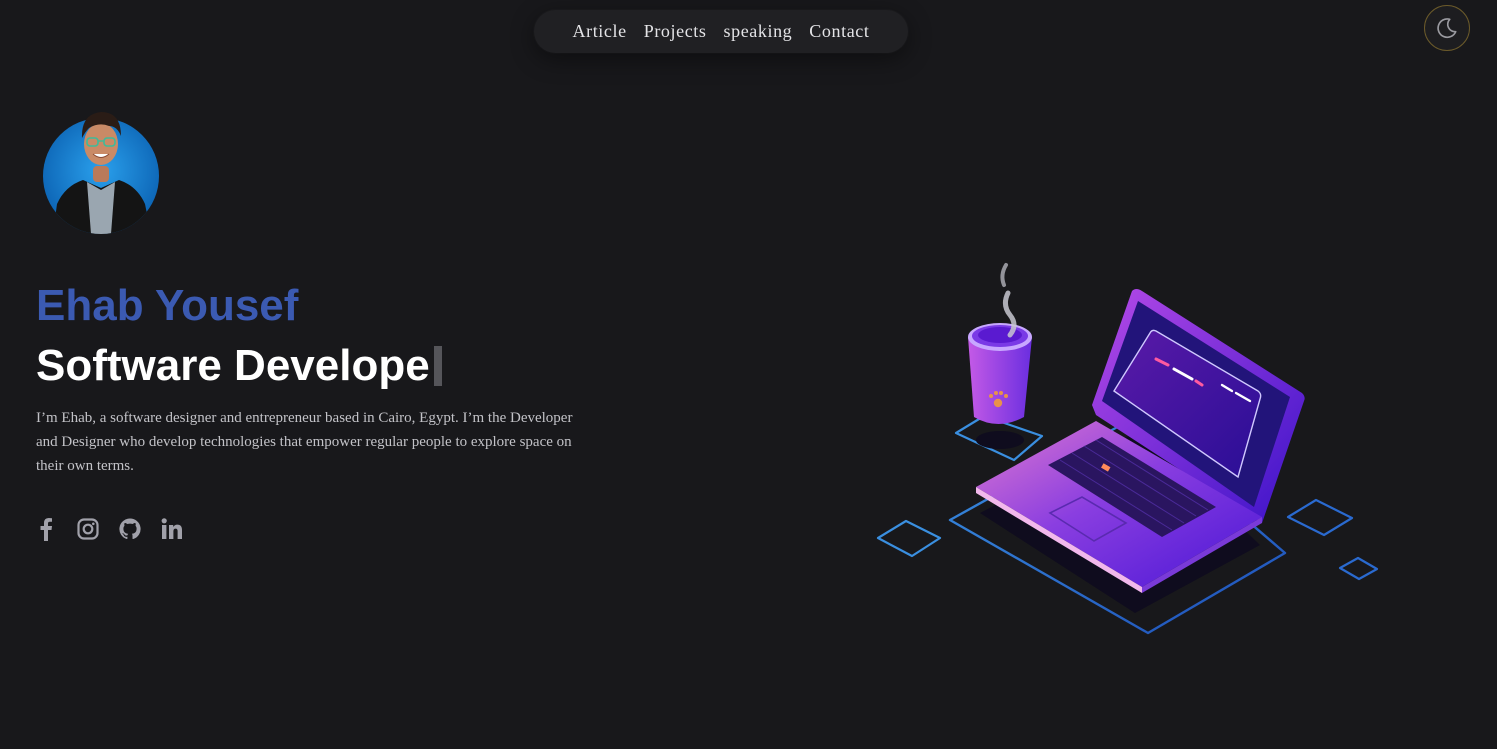 The width and height of the screenshot is (1497, 749). Describe the element at coordinates (758, 31) in the screenshot. I see `nav-item-speaking: speaking` at that location.